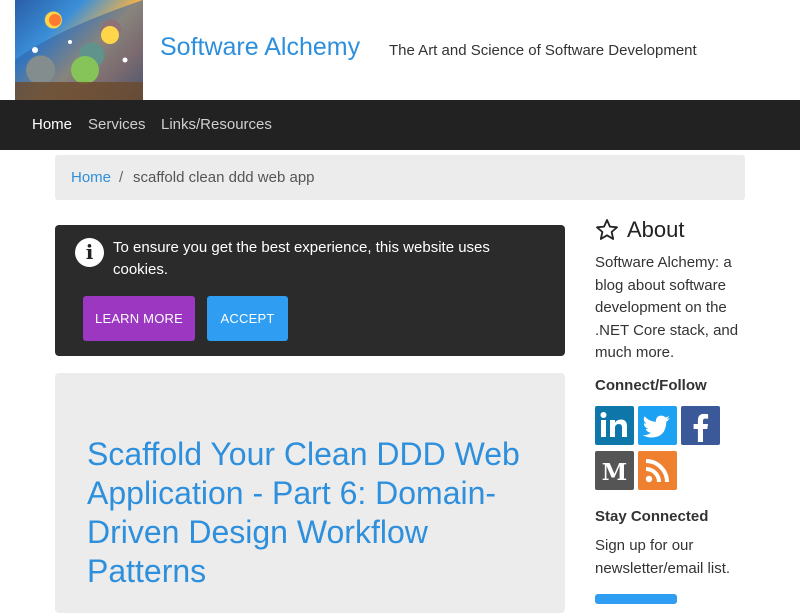 The height and width of the screenshot is (613, 800). Describe the element at coordinates (91, 177) in the screenshot. I see `breadcrumb-home-link: Home` at that location.